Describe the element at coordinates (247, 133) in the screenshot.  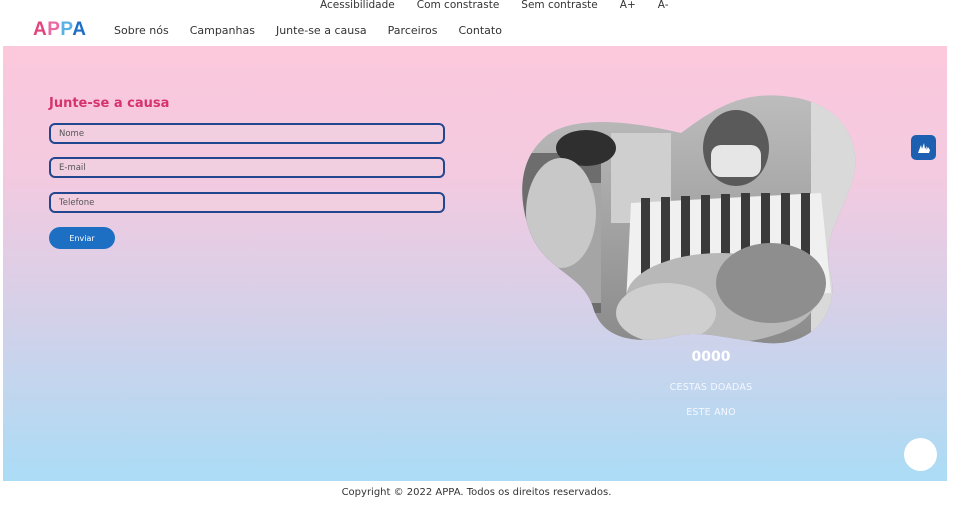
I see `name-field` at that location.